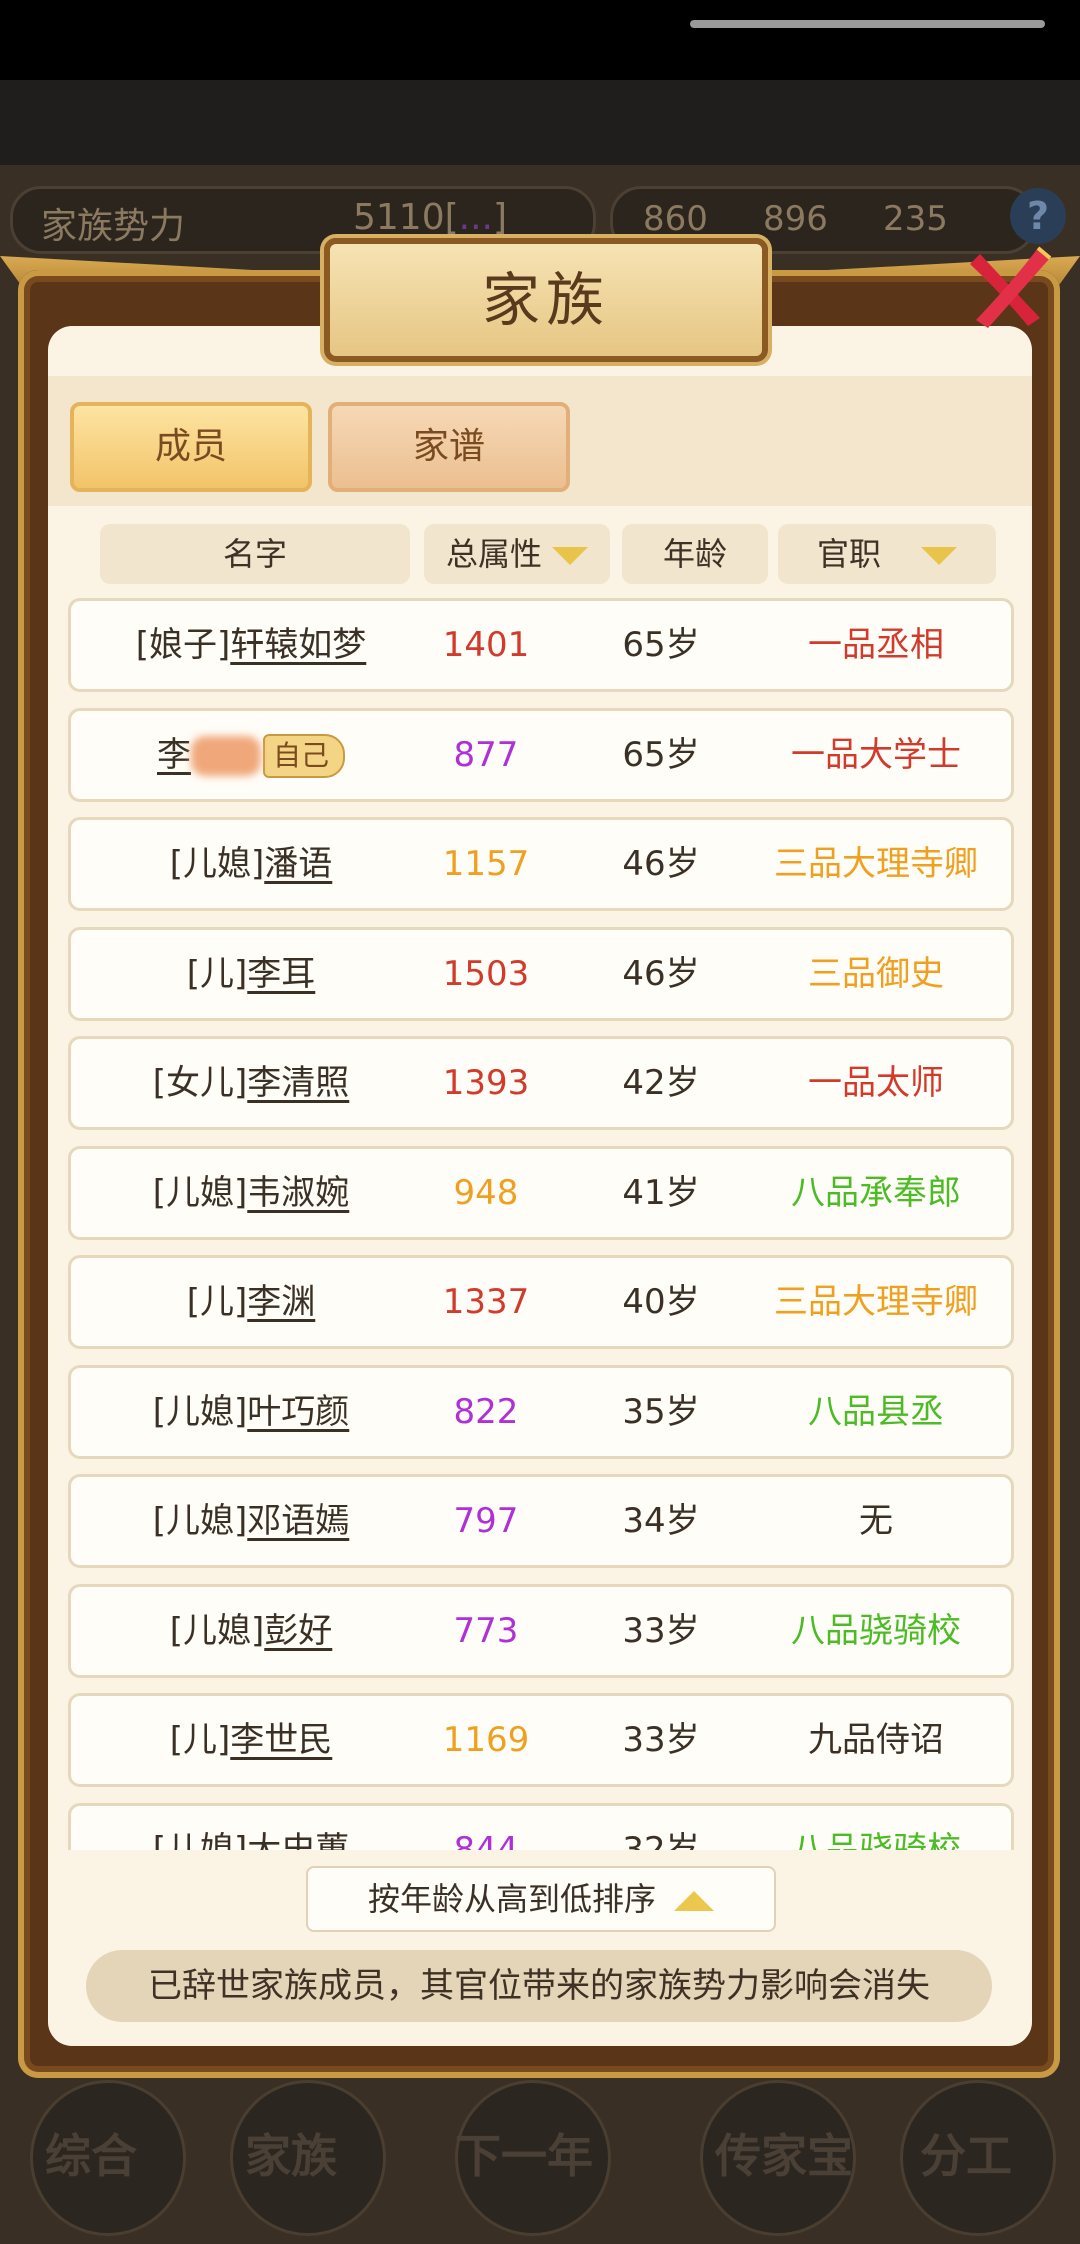 This screenshot has height=2244, width=1080. Describe the element at coordinates (541, 1411) in the screenshot. I see `table-row: [儿媳]叶巧颜 822 35岁 八品县丞` at that location.